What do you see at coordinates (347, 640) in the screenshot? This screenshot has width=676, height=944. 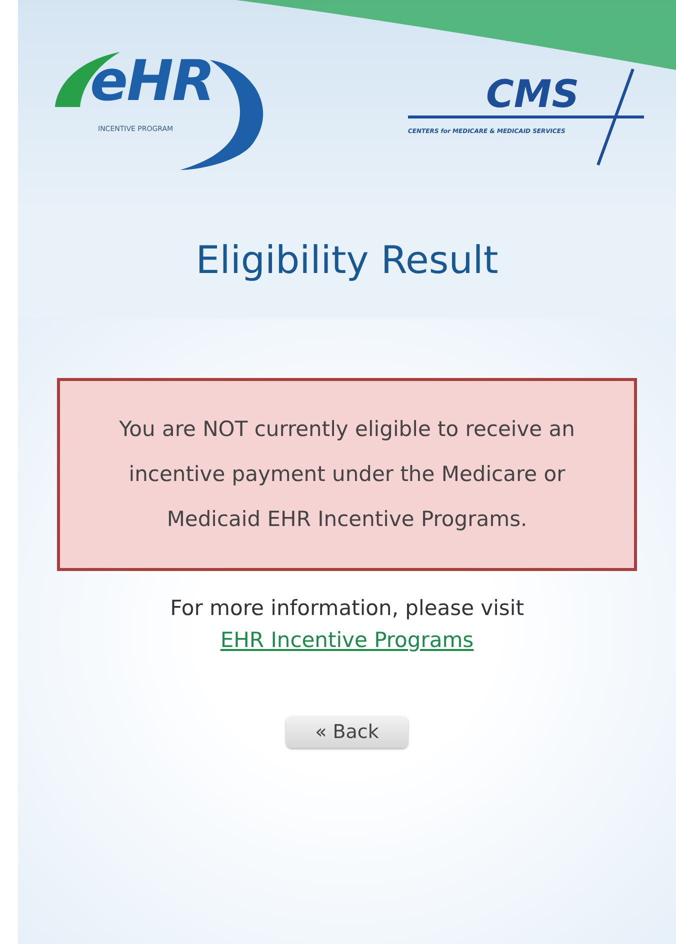 I see `incentive-programs-link: EHR Incentive Programs` at bounding box center [347, 640].